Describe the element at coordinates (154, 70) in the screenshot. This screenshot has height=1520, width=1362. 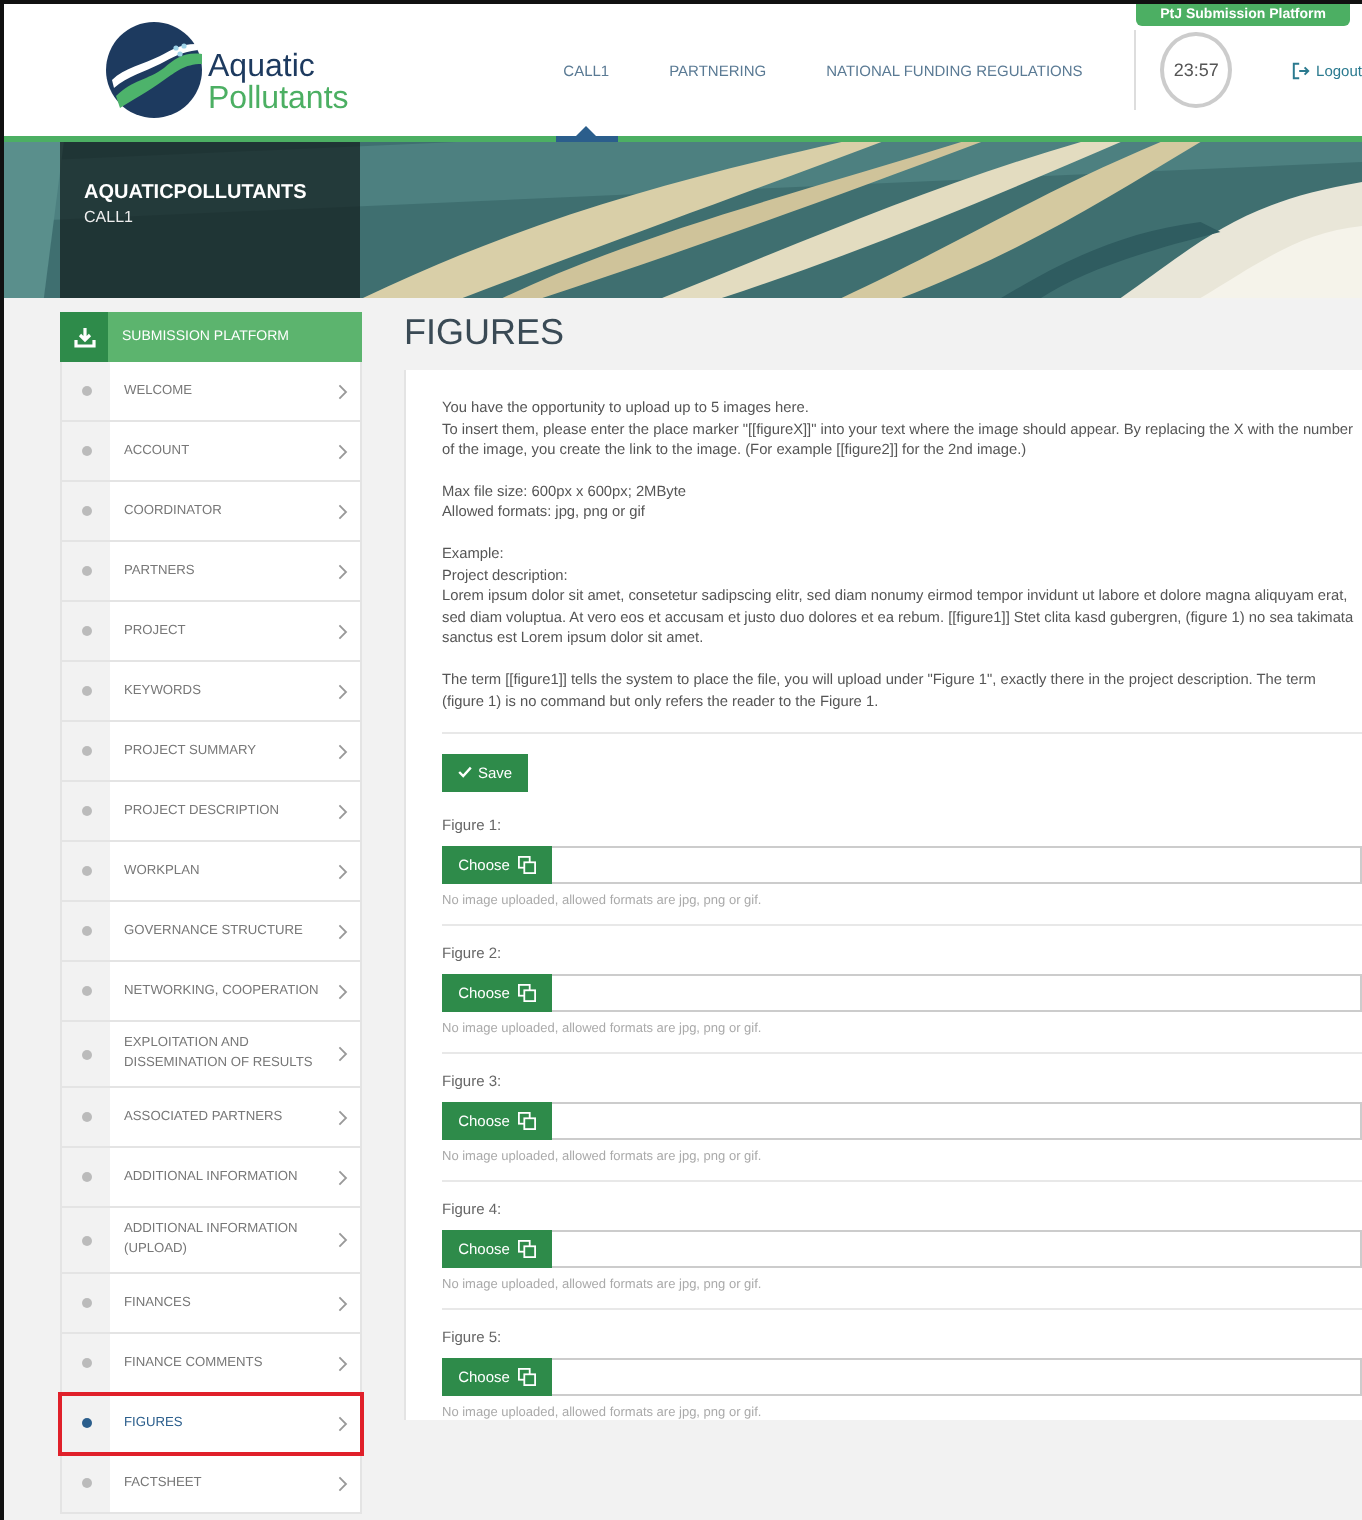
I see `logo-icon` at that location.